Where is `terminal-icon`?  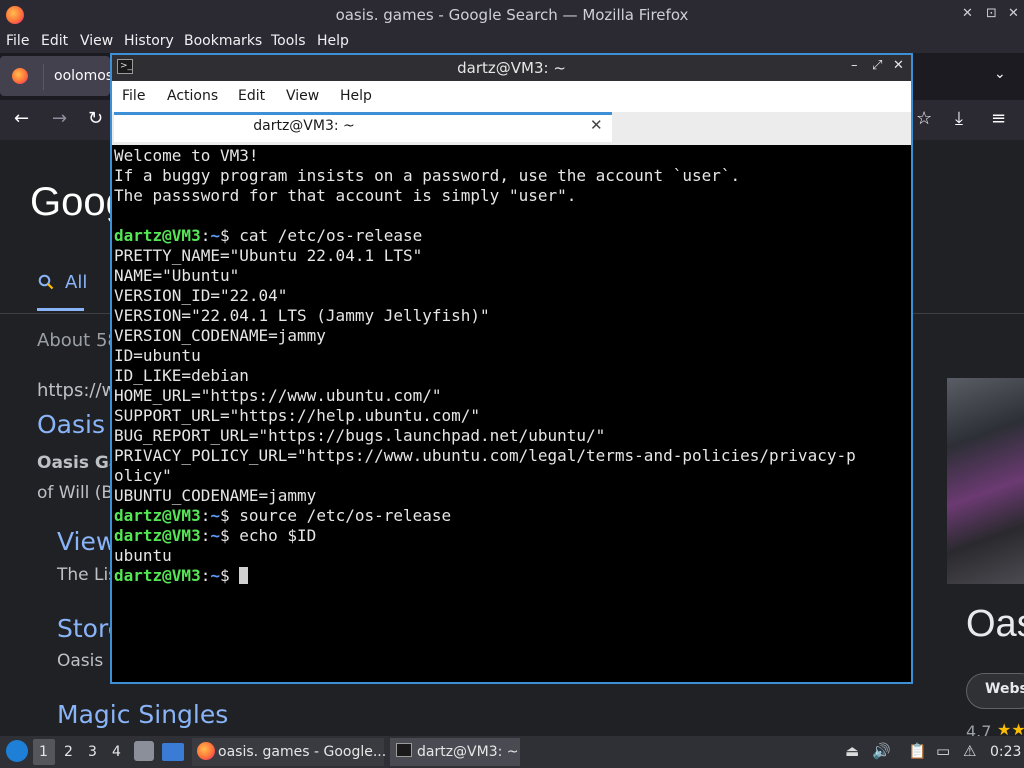
terminal-icon is located at coordinates (404, 750).